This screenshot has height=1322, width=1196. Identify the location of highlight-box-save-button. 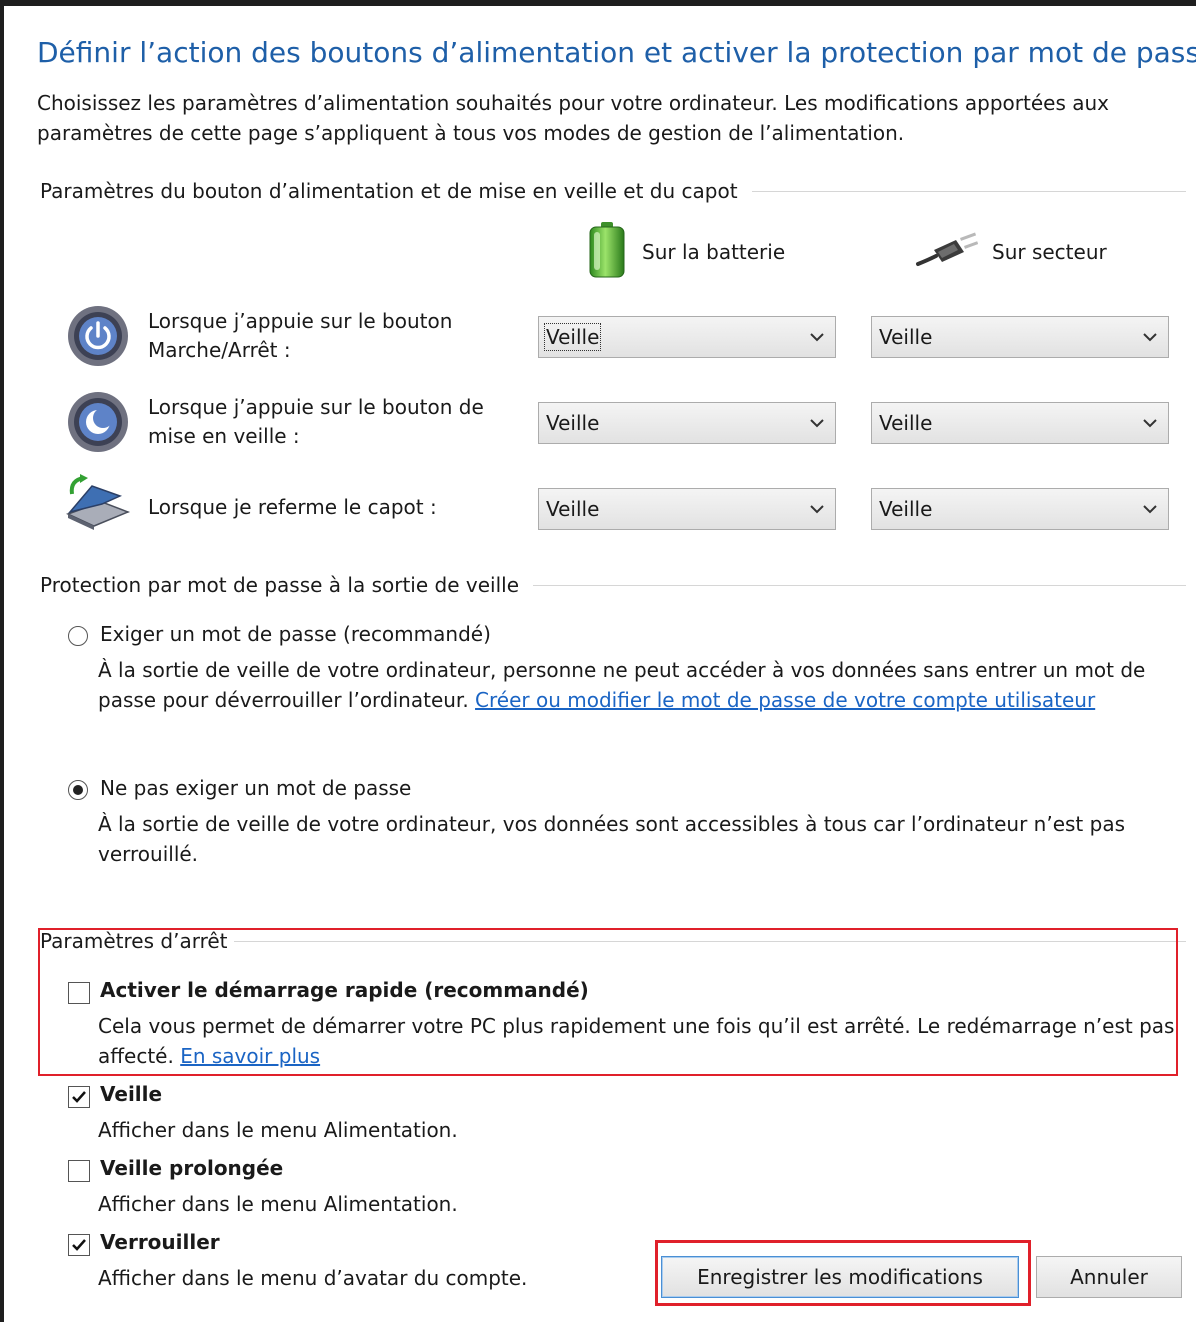
(843, 1273).